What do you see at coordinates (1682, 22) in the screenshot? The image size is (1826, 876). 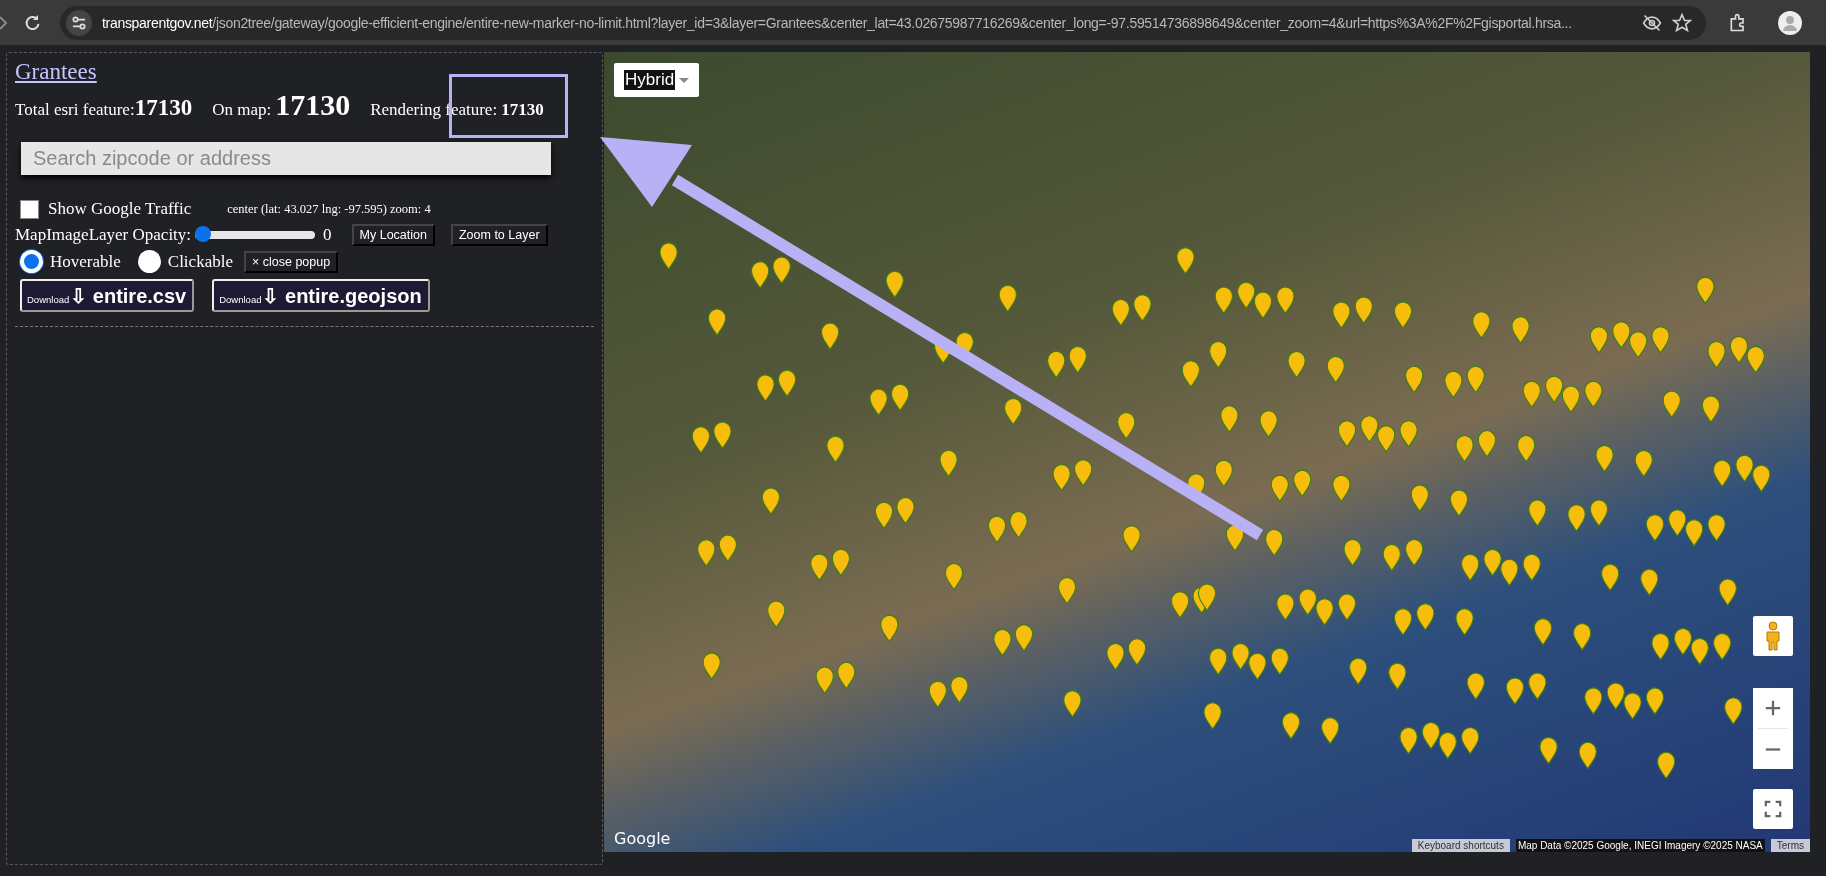 I see `star-icon` at bounding box center [1682, 22].